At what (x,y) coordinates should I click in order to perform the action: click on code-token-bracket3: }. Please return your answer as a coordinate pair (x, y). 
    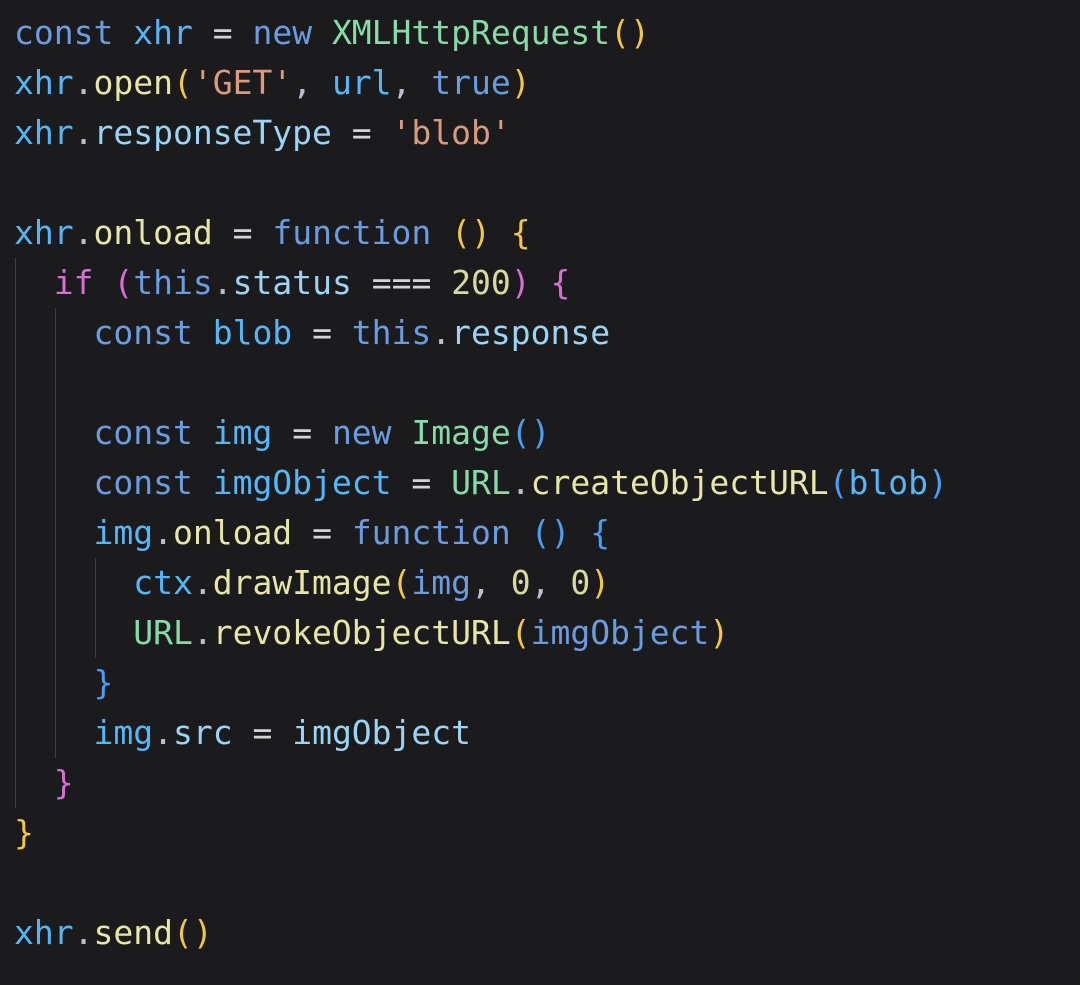
    Looking at the image, I should click on (103, 682).